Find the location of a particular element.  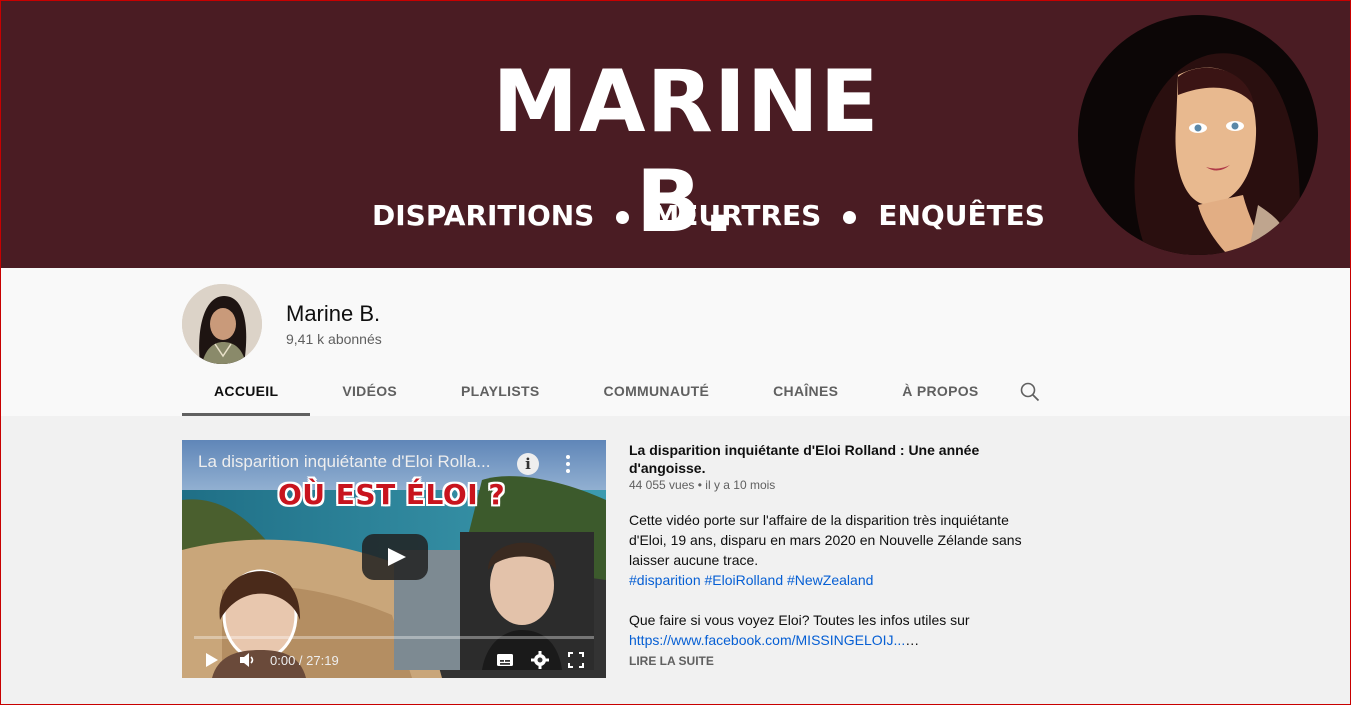

info-icon: i is located at coordinates (528, 464).